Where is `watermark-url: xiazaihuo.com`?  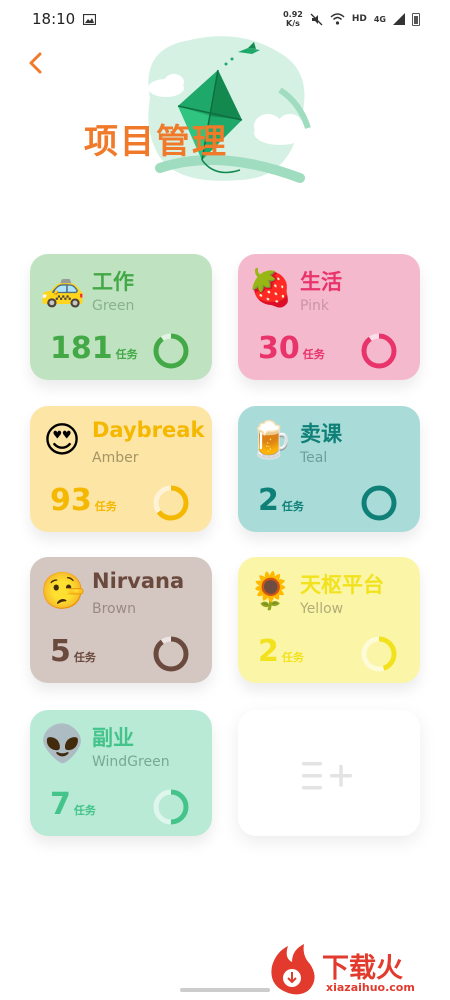
watermark-url: xiazaihuo.com is located at coordinates (370, 987).